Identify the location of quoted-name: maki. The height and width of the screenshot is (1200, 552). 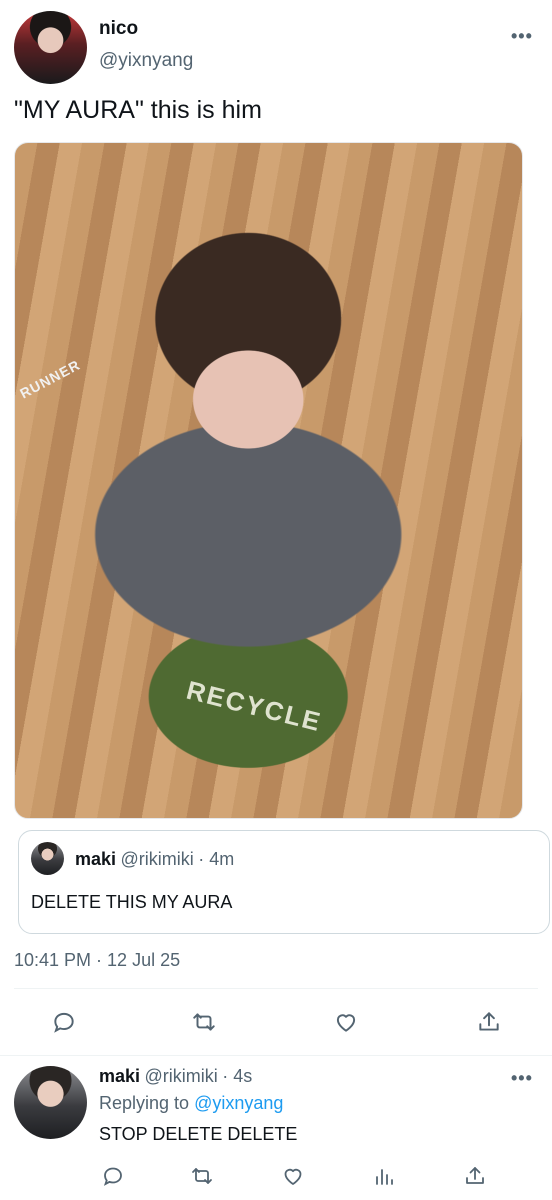
(96, 859).